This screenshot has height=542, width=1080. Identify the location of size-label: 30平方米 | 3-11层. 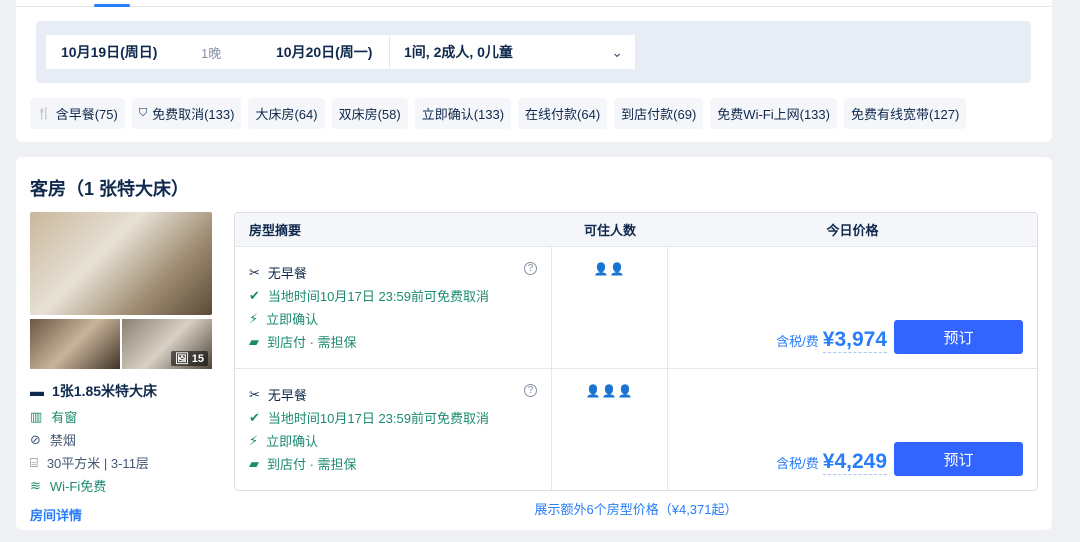
(97, 463).